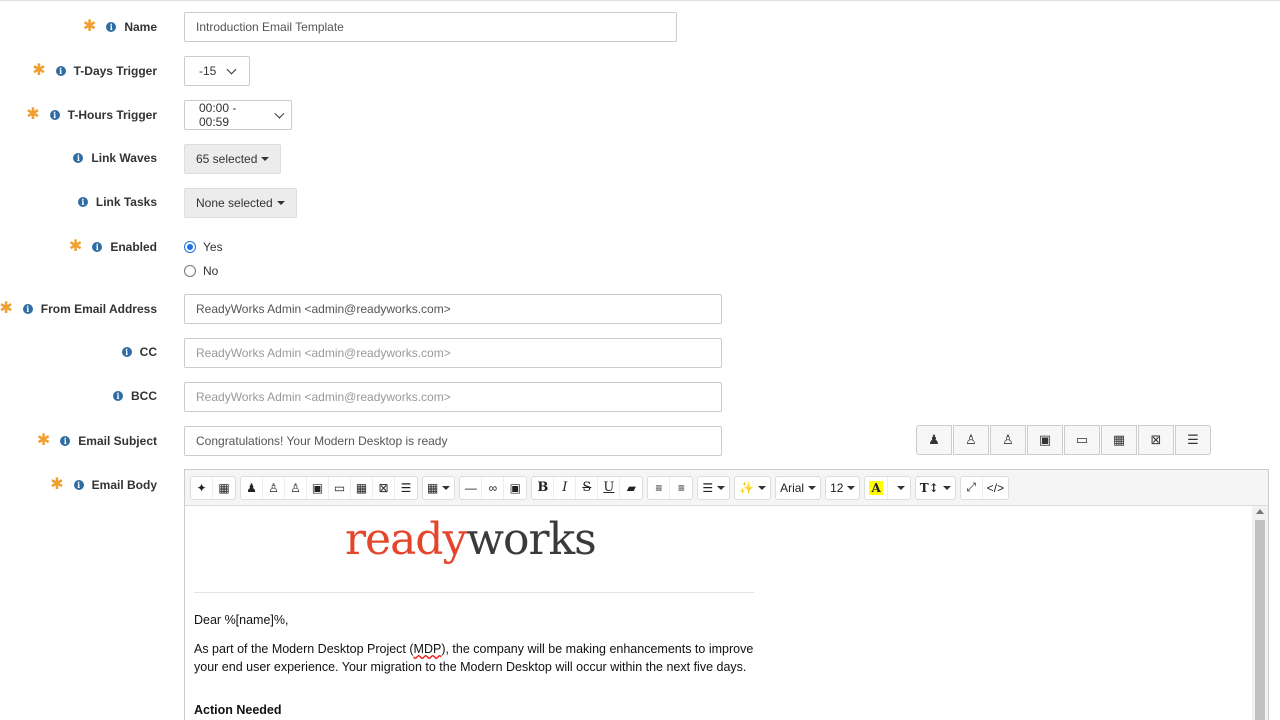  I want to click on line-height-button: T↕, so click(935, 488).